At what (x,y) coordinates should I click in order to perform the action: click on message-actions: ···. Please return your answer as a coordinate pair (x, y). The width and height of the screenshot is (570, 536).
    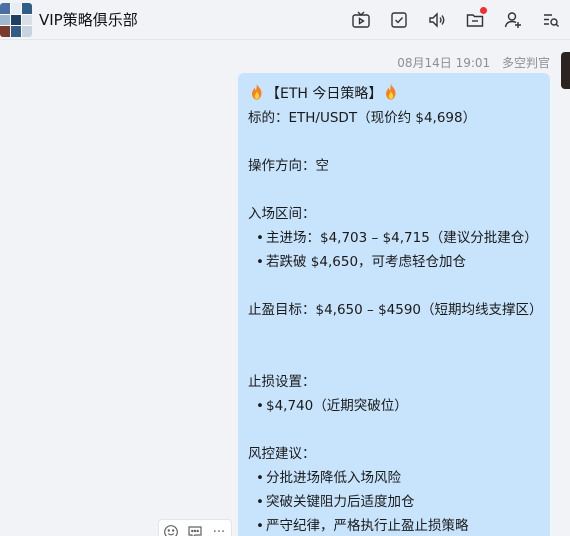
    Looking at the image, I should click on (195, 527).